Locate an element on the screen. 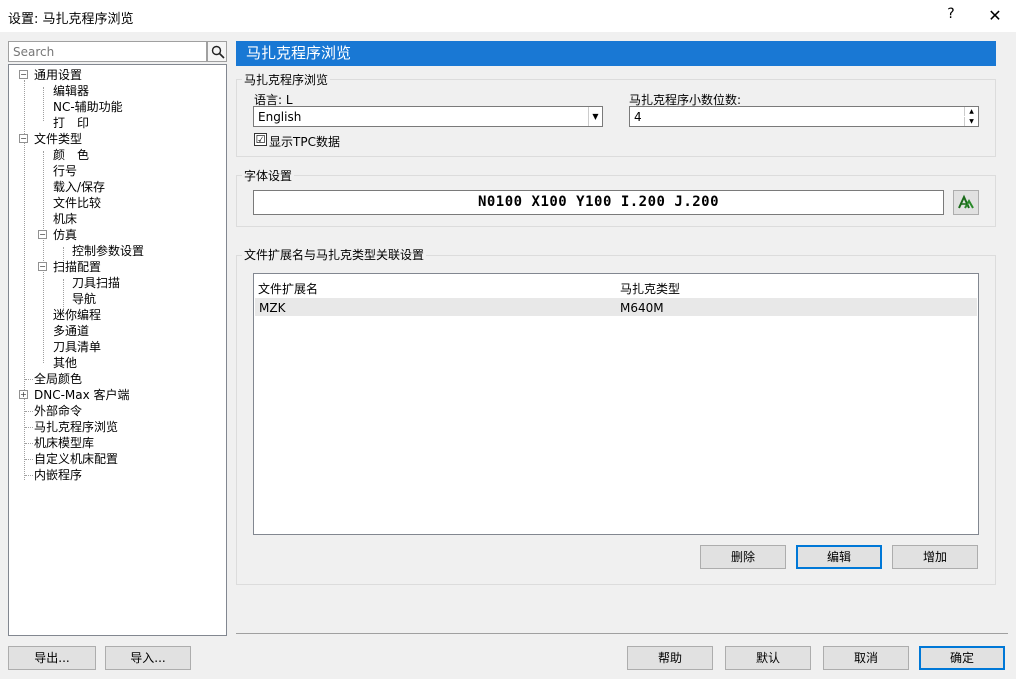 The height and width of the screenshot is (679, 1016). tree-item-navigation: 导航 is located at coordinates (84, 299).